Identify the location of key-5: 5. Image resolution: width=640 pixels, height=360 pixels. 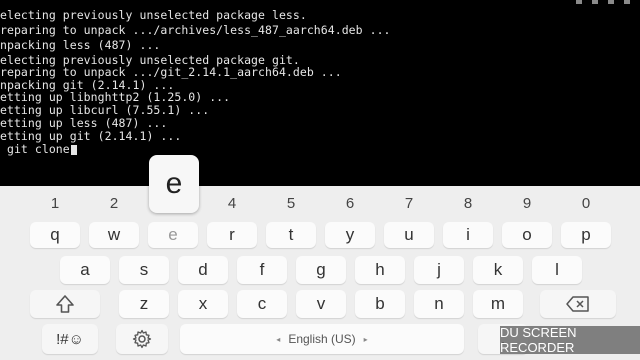
(291, 203).